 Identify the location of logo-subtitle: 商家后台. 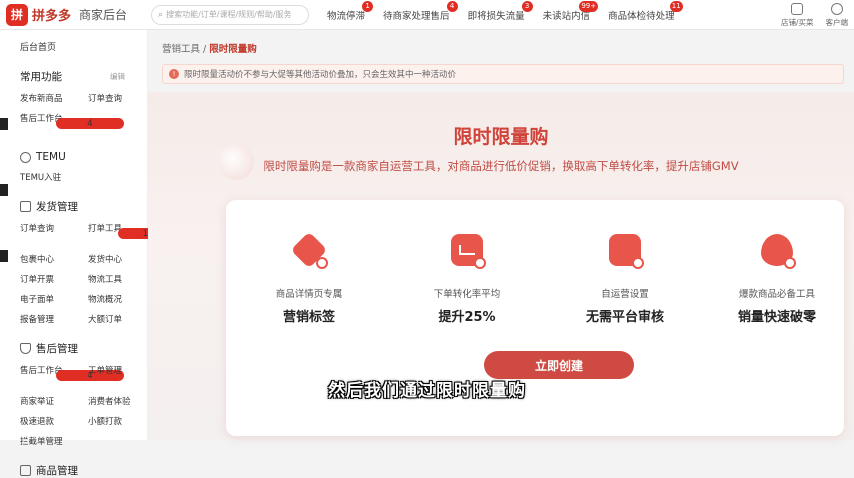
(103, 15).